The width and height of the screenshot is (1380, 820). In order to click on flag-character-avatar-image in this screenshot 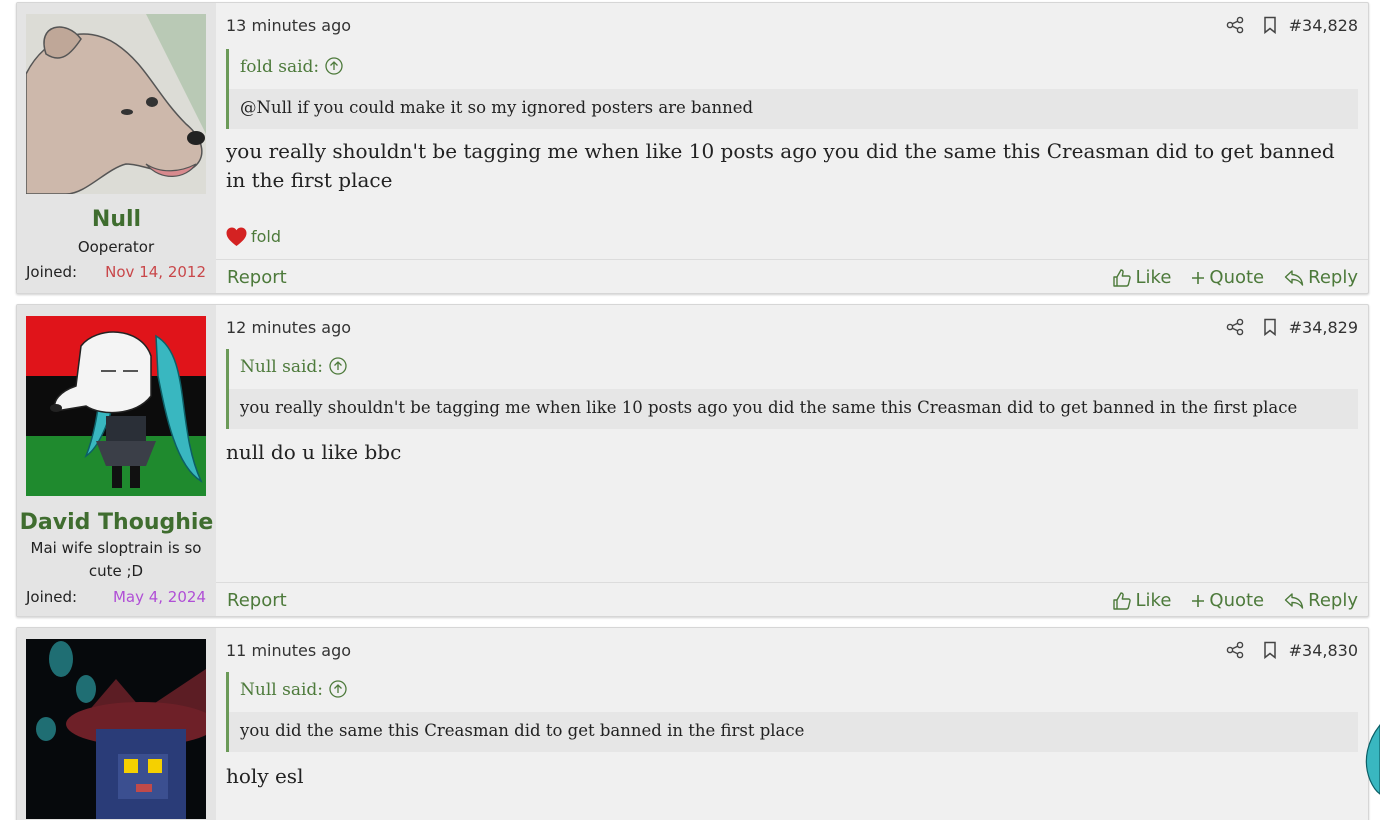, I will do `click(116, 406)`.